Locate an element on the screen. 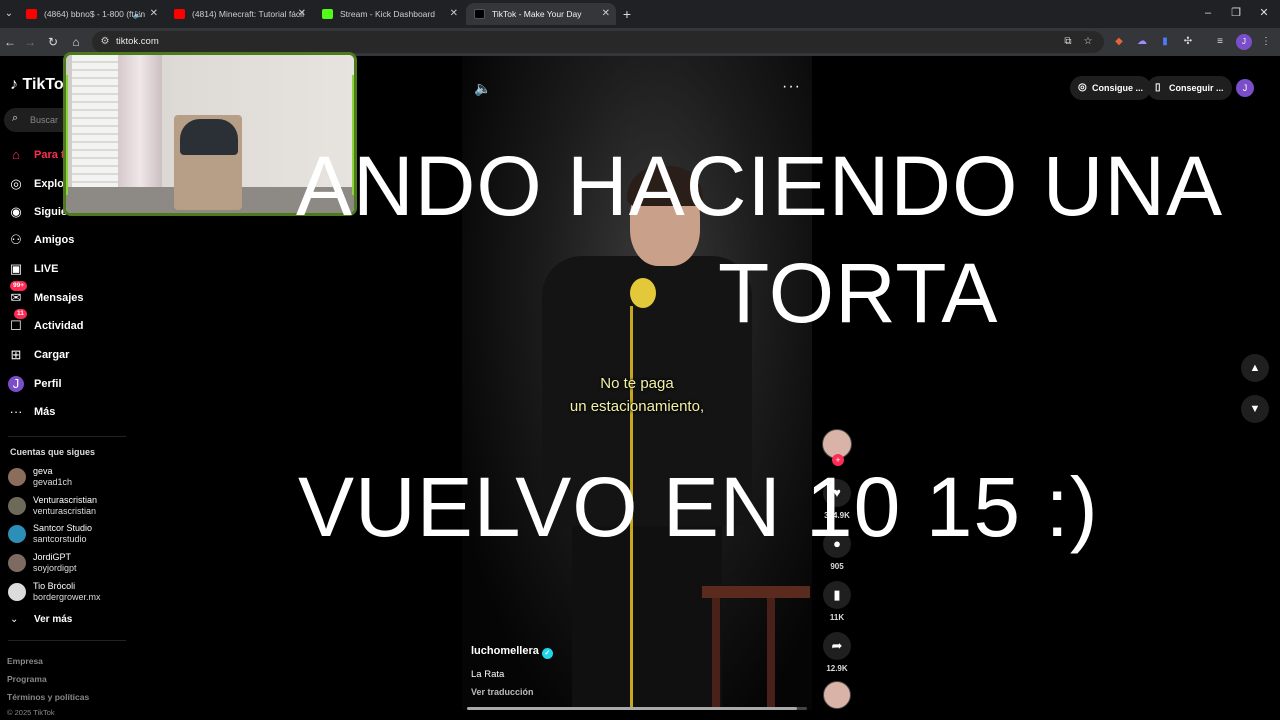 The image size is (1280, 720). tab-kick-dashboard: Stream - Kick Dashboard ✕ is located at coordinates (389, 14).